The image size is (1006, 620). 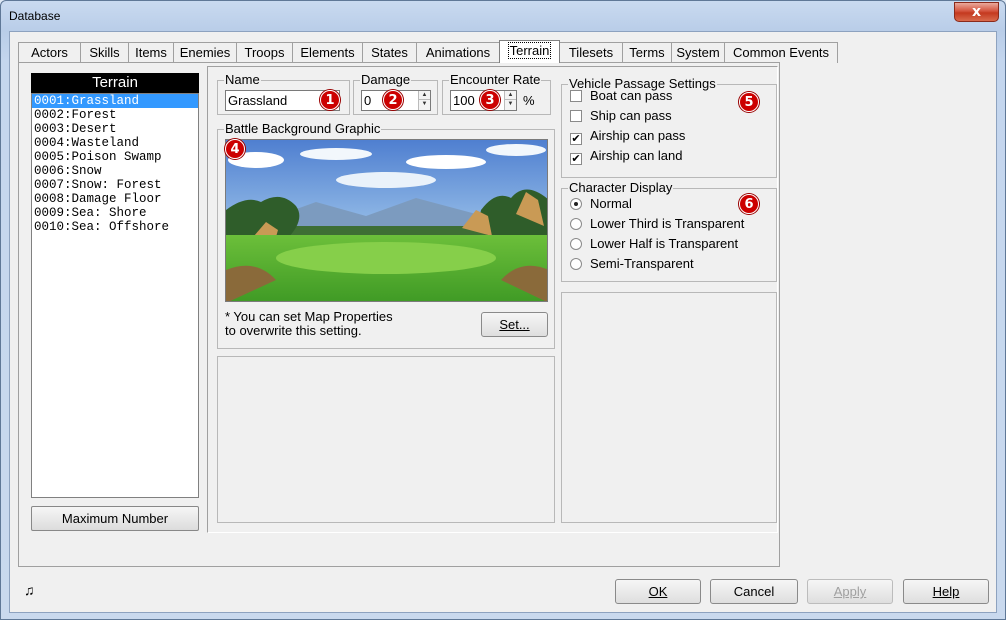 I want to click on tab-troops: Troops, so click(x=264, y=52).